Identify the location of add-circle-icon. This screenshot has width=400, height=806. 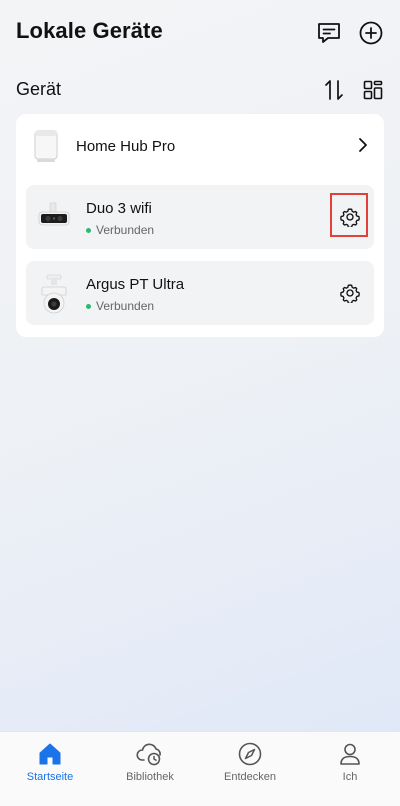
(371, 33).